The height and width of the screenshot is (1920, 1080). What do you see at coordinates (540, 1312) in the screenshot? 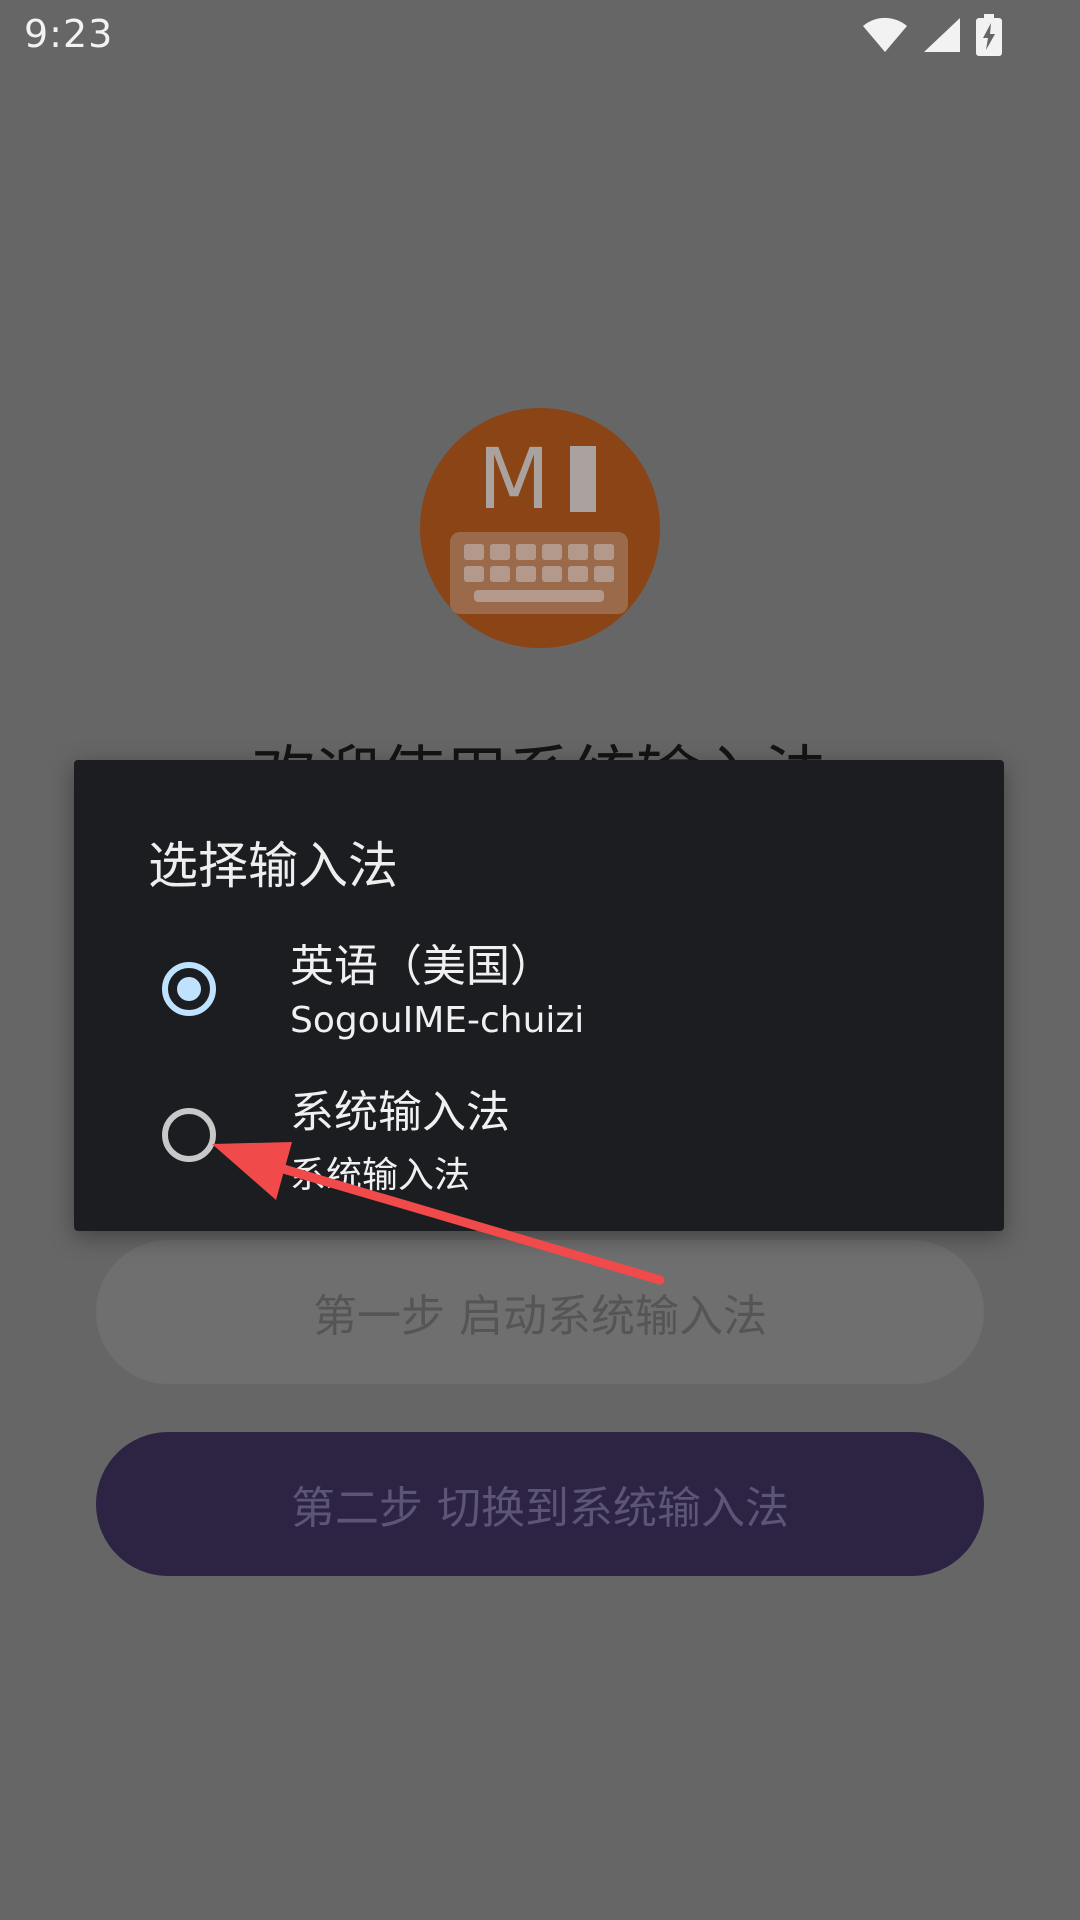
I see `step1-enable-ime-button: 第一步 启动系统输入法` at bounding box center [540, 1312].